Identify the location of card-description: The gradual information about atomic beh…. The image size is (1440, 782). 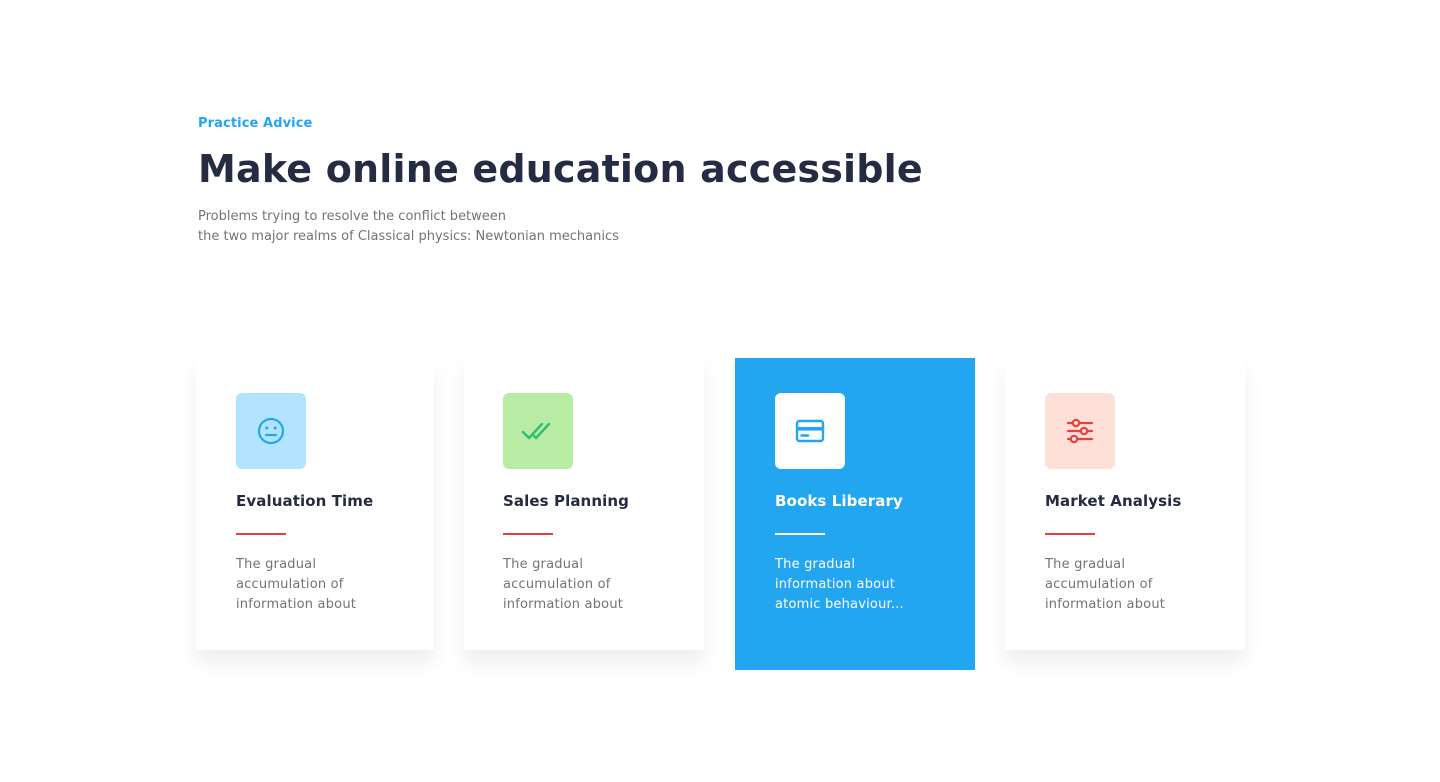
(839, 584).